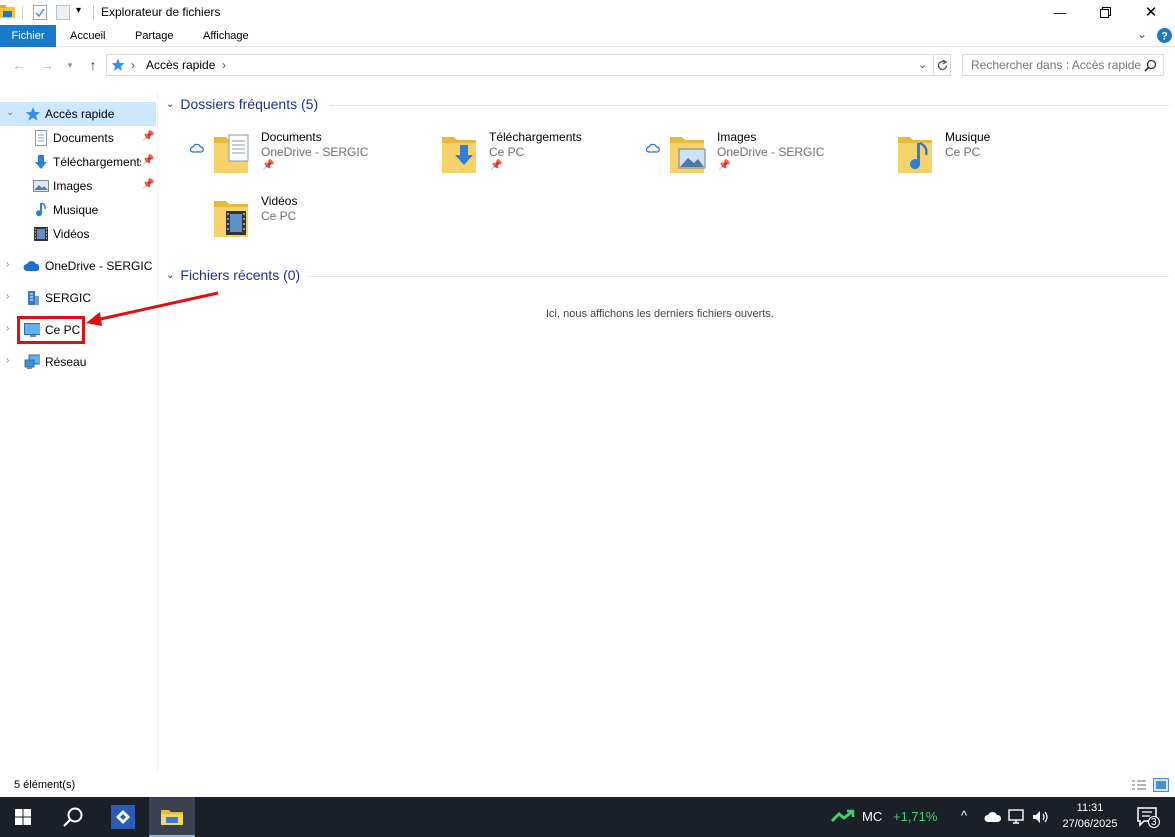  I want to click on frequent-folders-header: ⌄ Dossiers fréquents (5), so click(242, 104).